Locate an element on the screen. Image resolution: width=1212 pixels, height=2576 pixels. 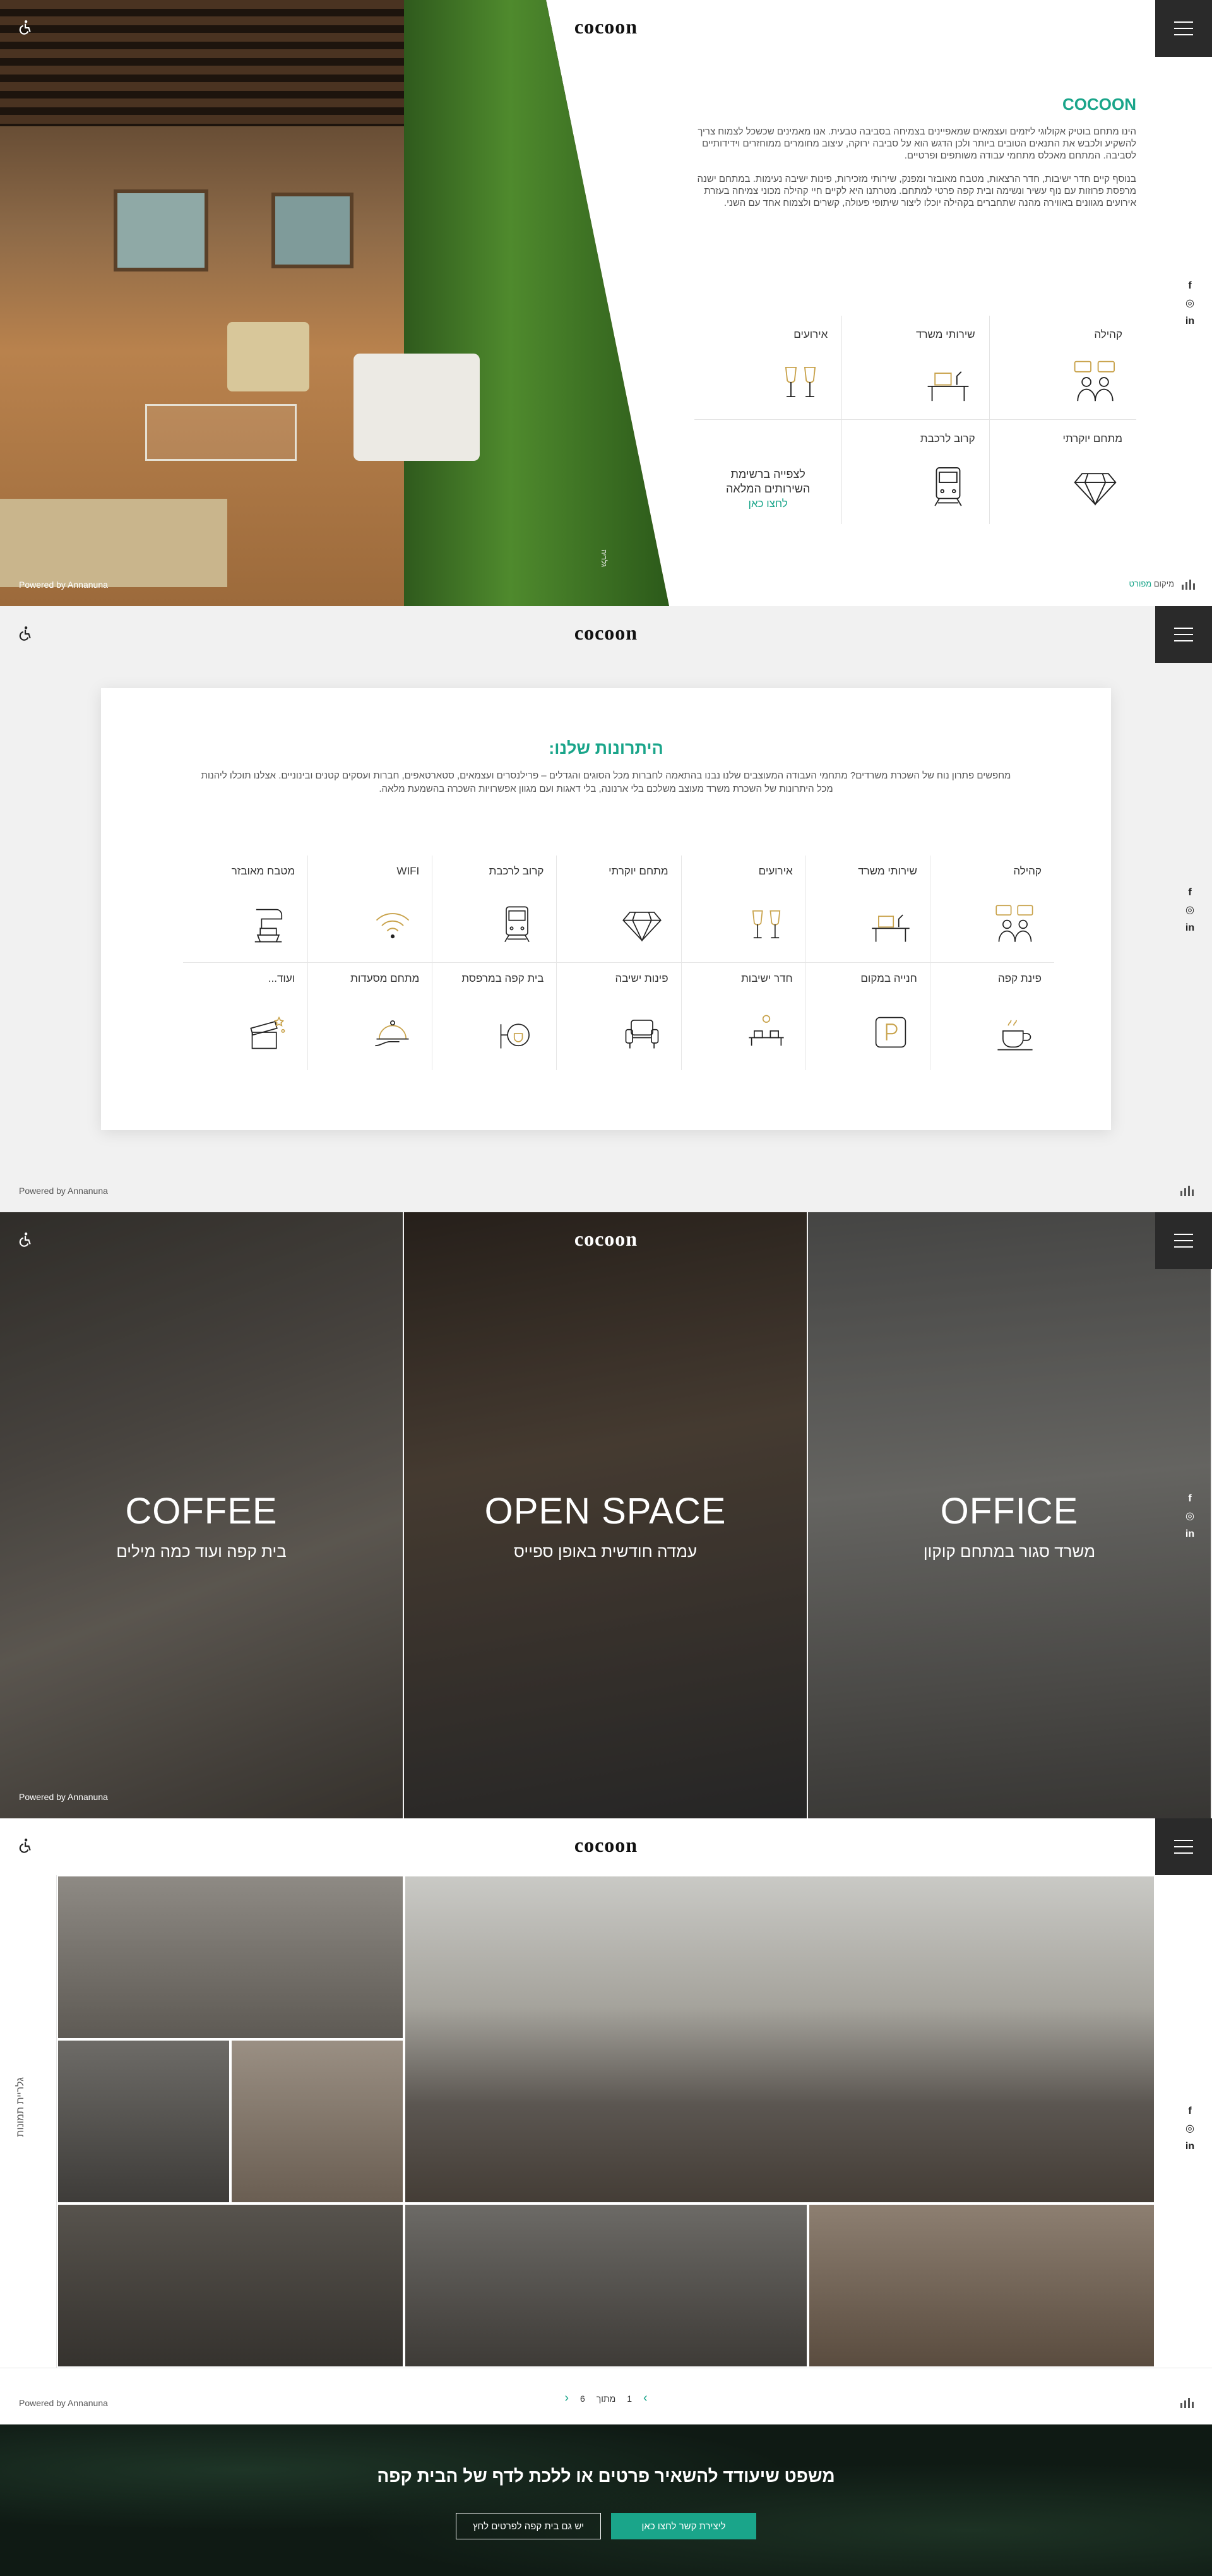
feature-events: אירועים is located at coordinates (768, 368).